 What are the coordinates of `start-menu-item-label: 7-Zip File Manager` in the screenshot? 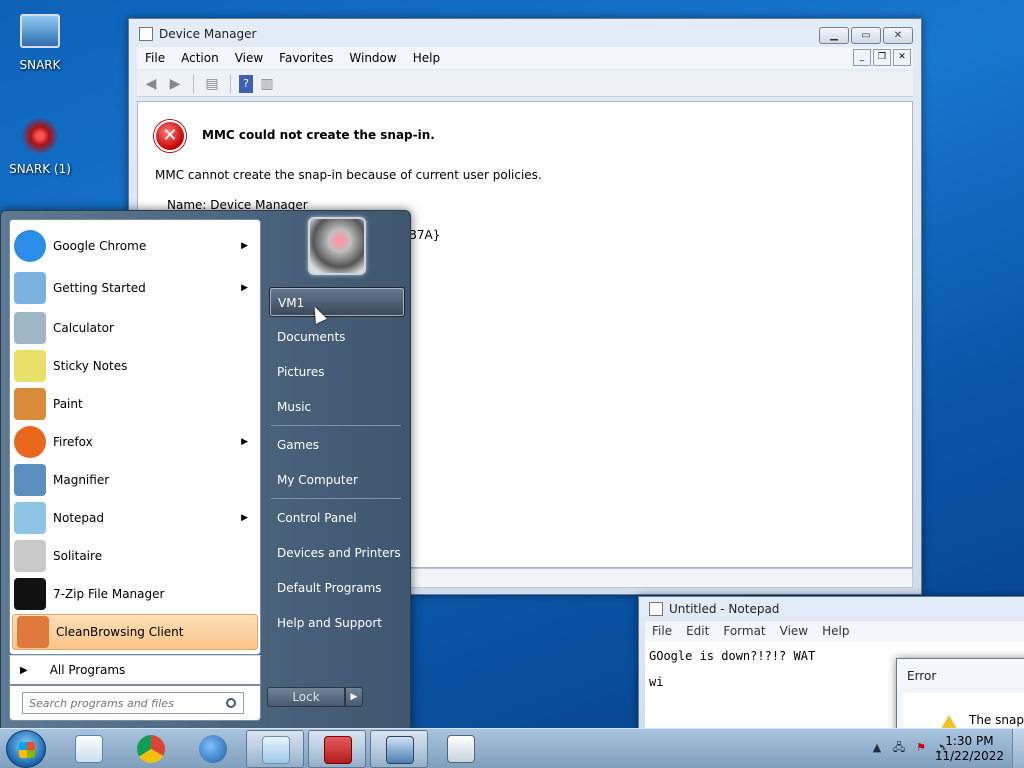 It's located at (109, 594).